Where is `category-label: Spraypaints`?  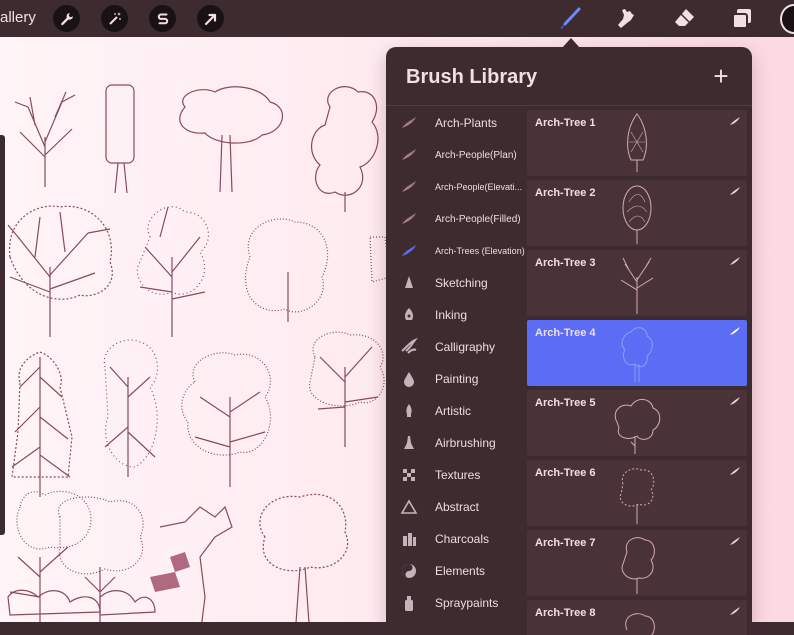 category-label: Spraypaints is located at coordinates (467, 603).